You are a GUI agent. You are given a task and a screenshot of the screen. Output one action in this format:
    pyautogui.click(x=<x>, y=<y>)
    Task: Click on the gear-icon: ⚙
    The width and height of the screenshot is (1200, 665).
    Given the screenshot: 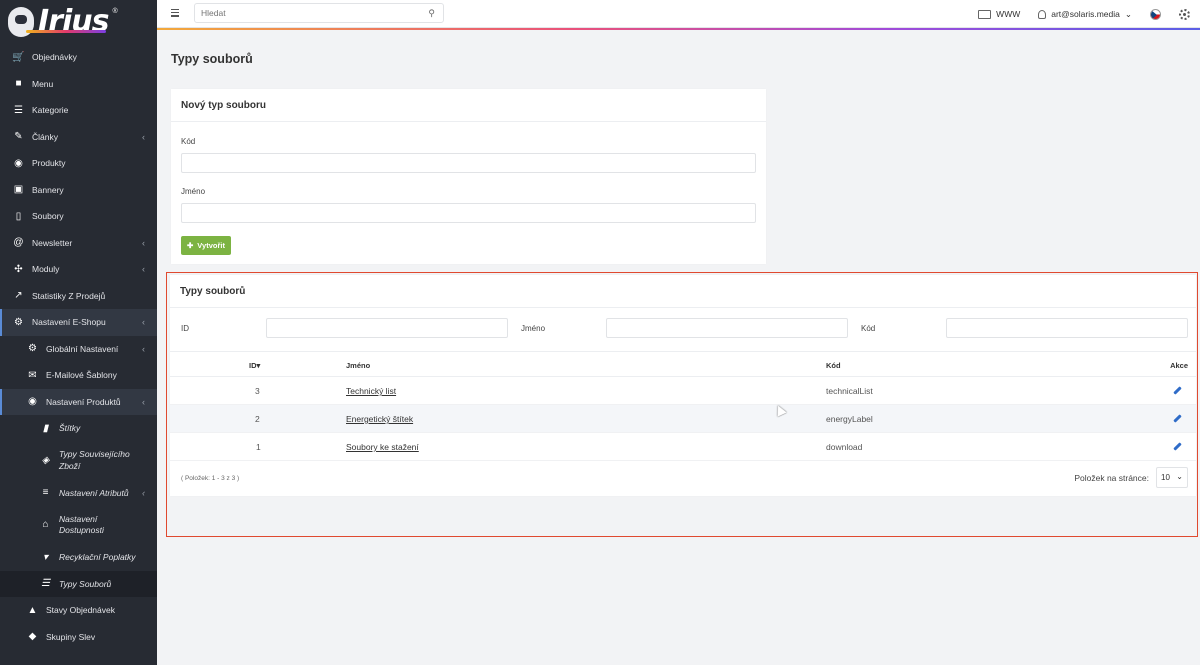 What is the action you would take?
    pyautogui.click(x=32, y=349)
    